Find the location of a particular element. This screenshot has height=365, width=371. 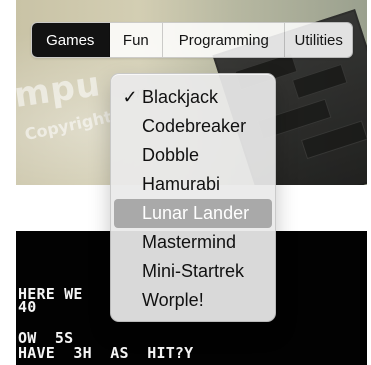

menu-item-label: Lunar Lander is located at coordinates (196, 213).